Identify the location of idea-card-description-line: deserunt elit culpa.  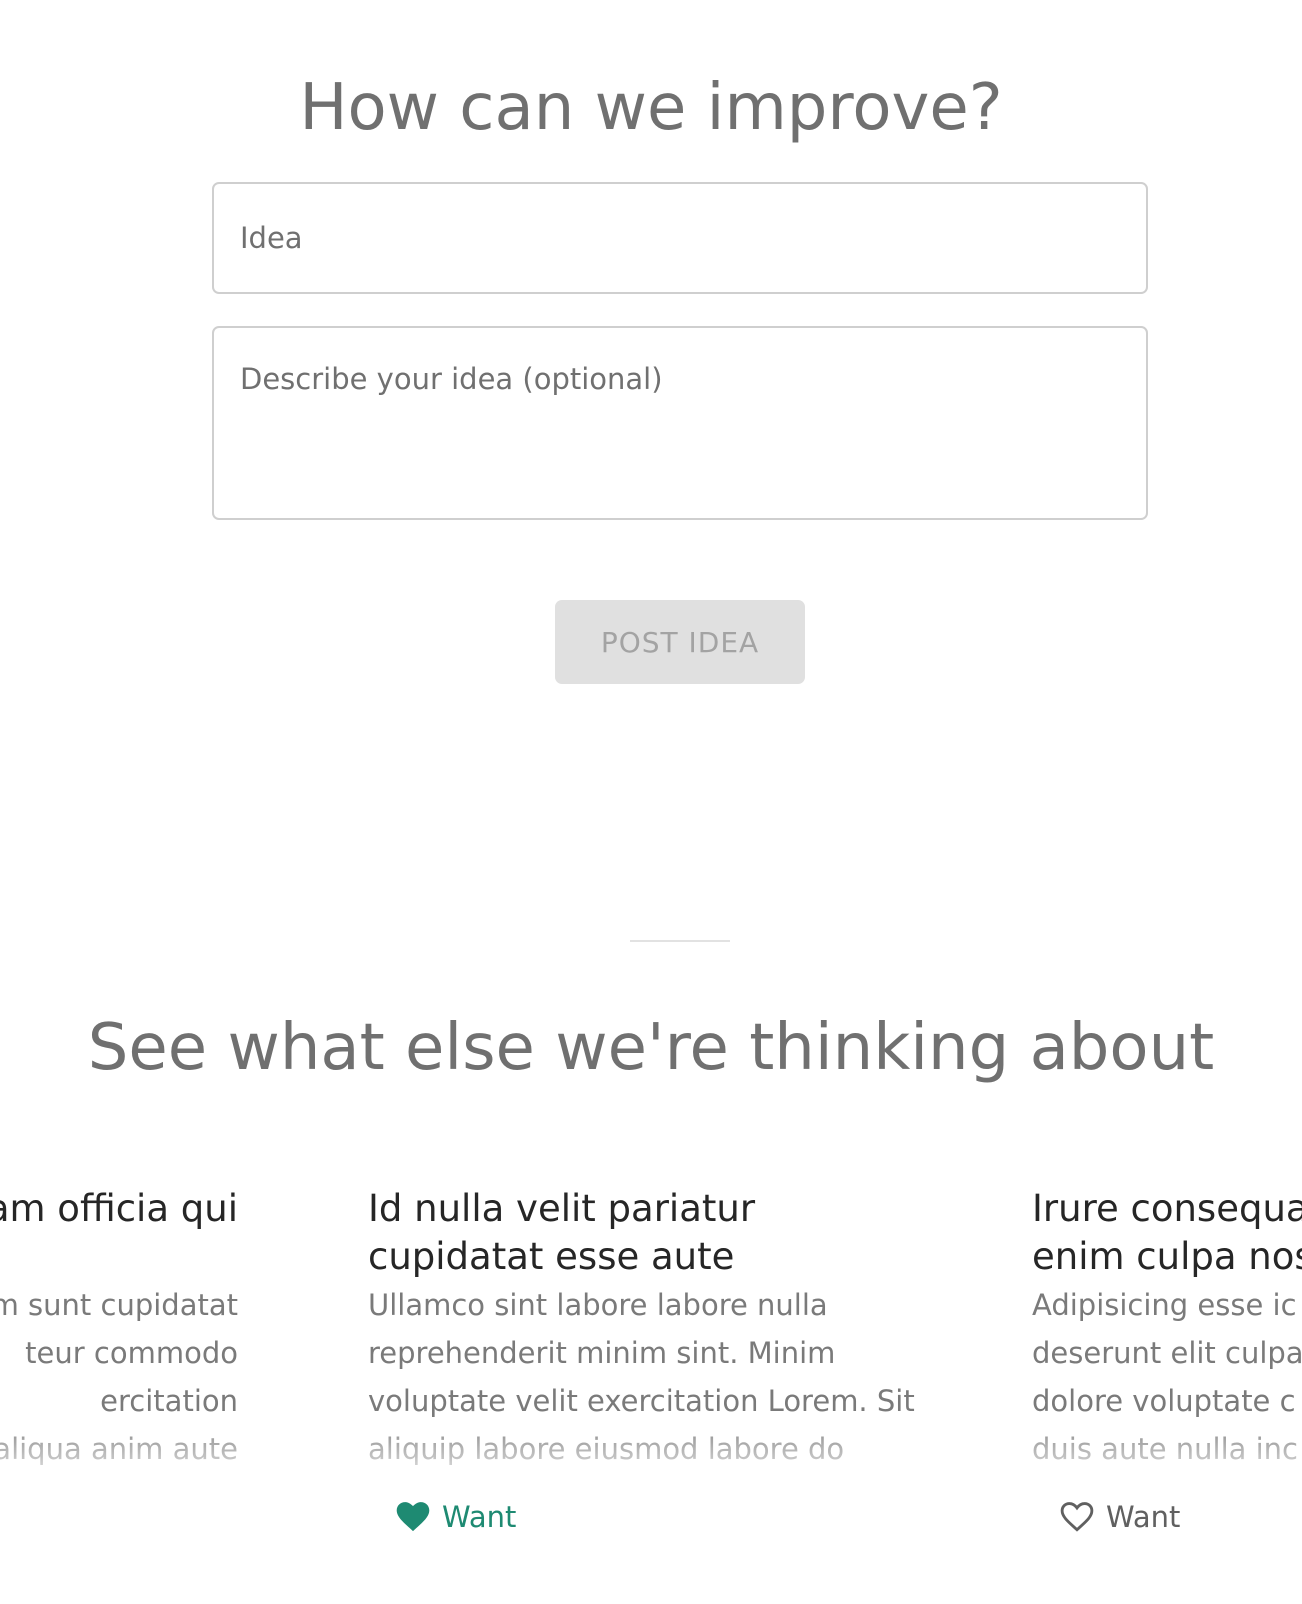
(1167, 1353).